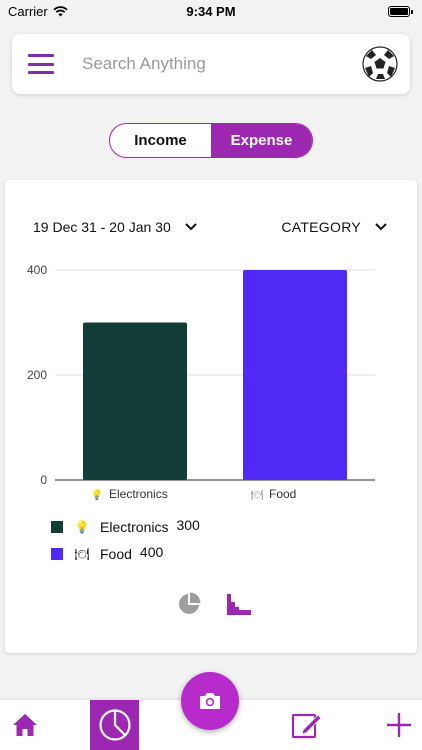 The width and height of the screenshot is (422, 750). I want to click on add-icon, so click(399, 725).